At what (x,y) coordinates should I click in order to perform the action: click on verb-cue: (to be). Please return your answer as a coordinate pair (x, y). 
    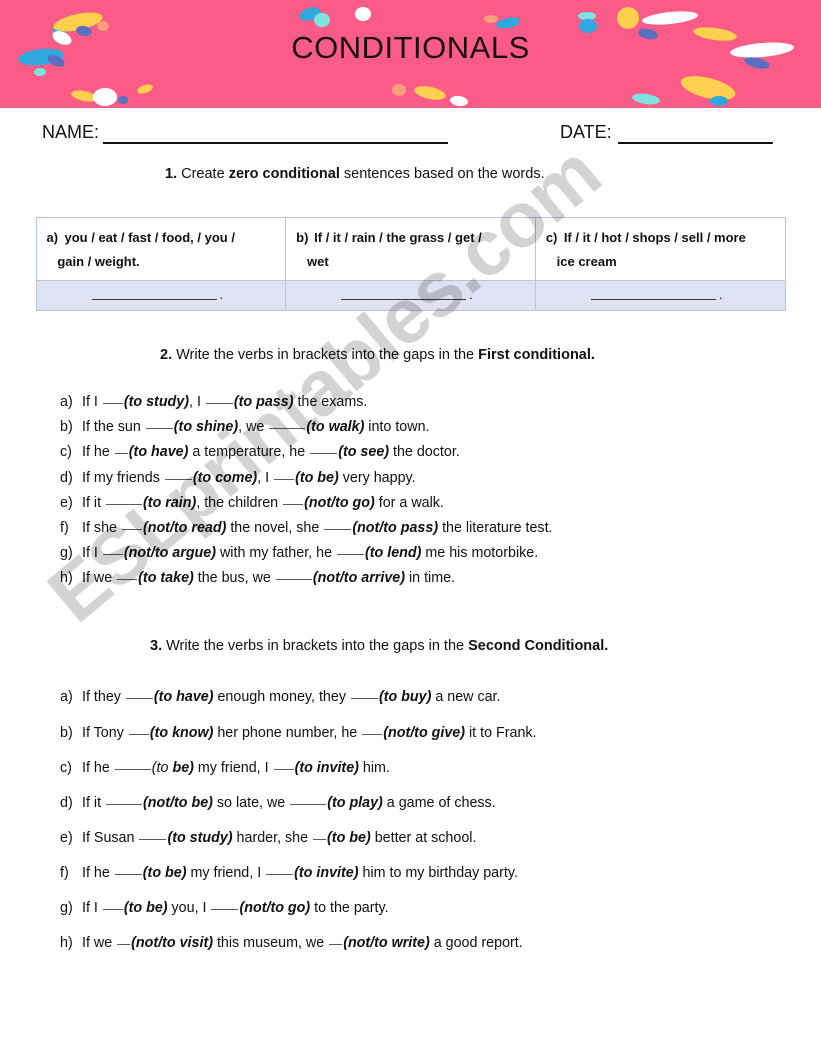
    Looking at the image, I should click on (164, 873).